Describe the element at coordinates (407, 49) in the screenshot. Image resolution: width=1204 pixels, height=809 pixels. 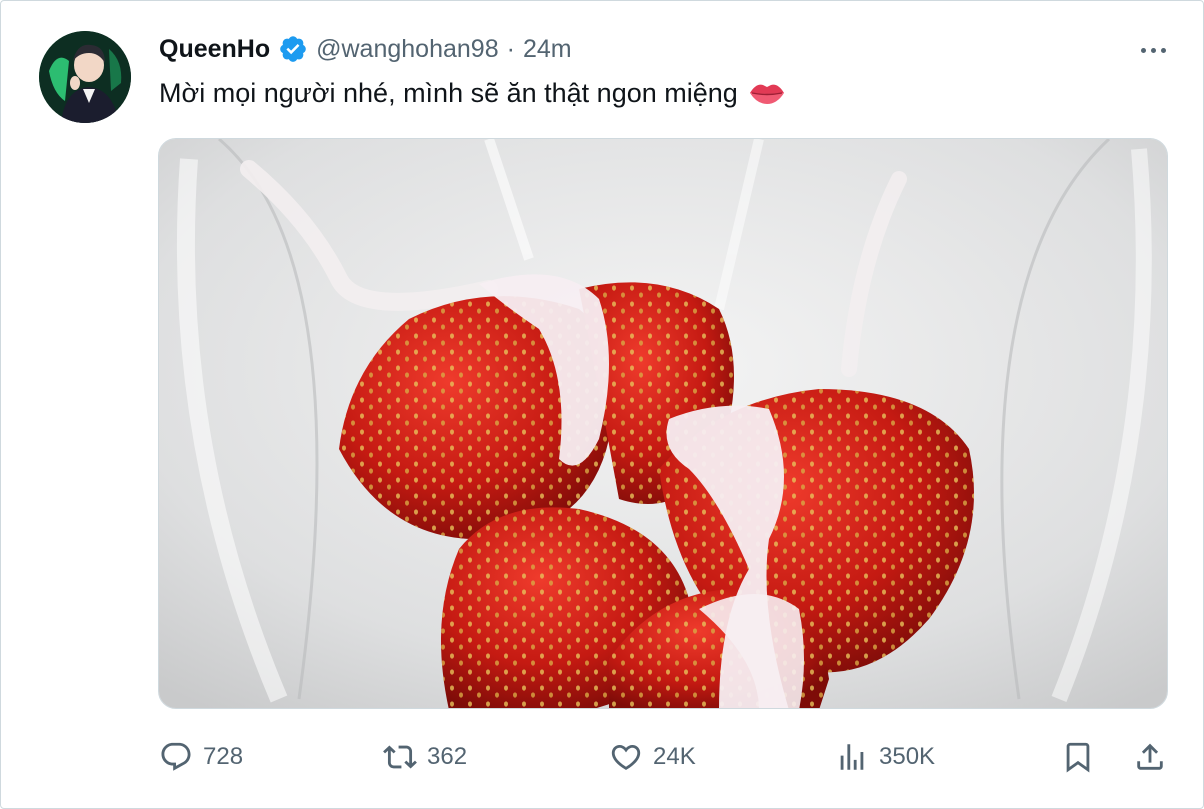
I see `author-handle: @wanghohan98` at that location.